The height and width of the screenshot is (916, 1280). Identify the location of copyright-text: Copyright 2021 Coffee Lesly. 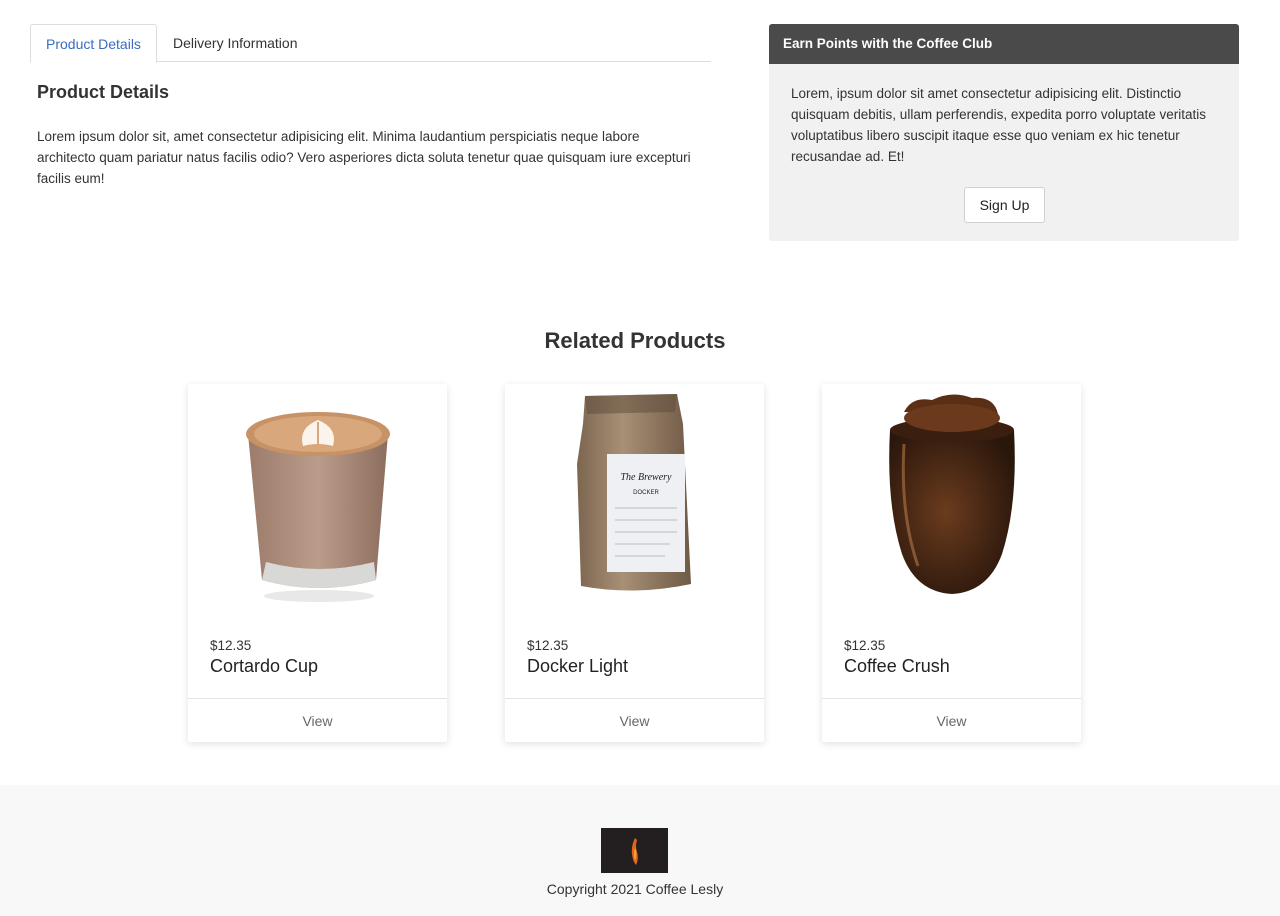
(635, 889).